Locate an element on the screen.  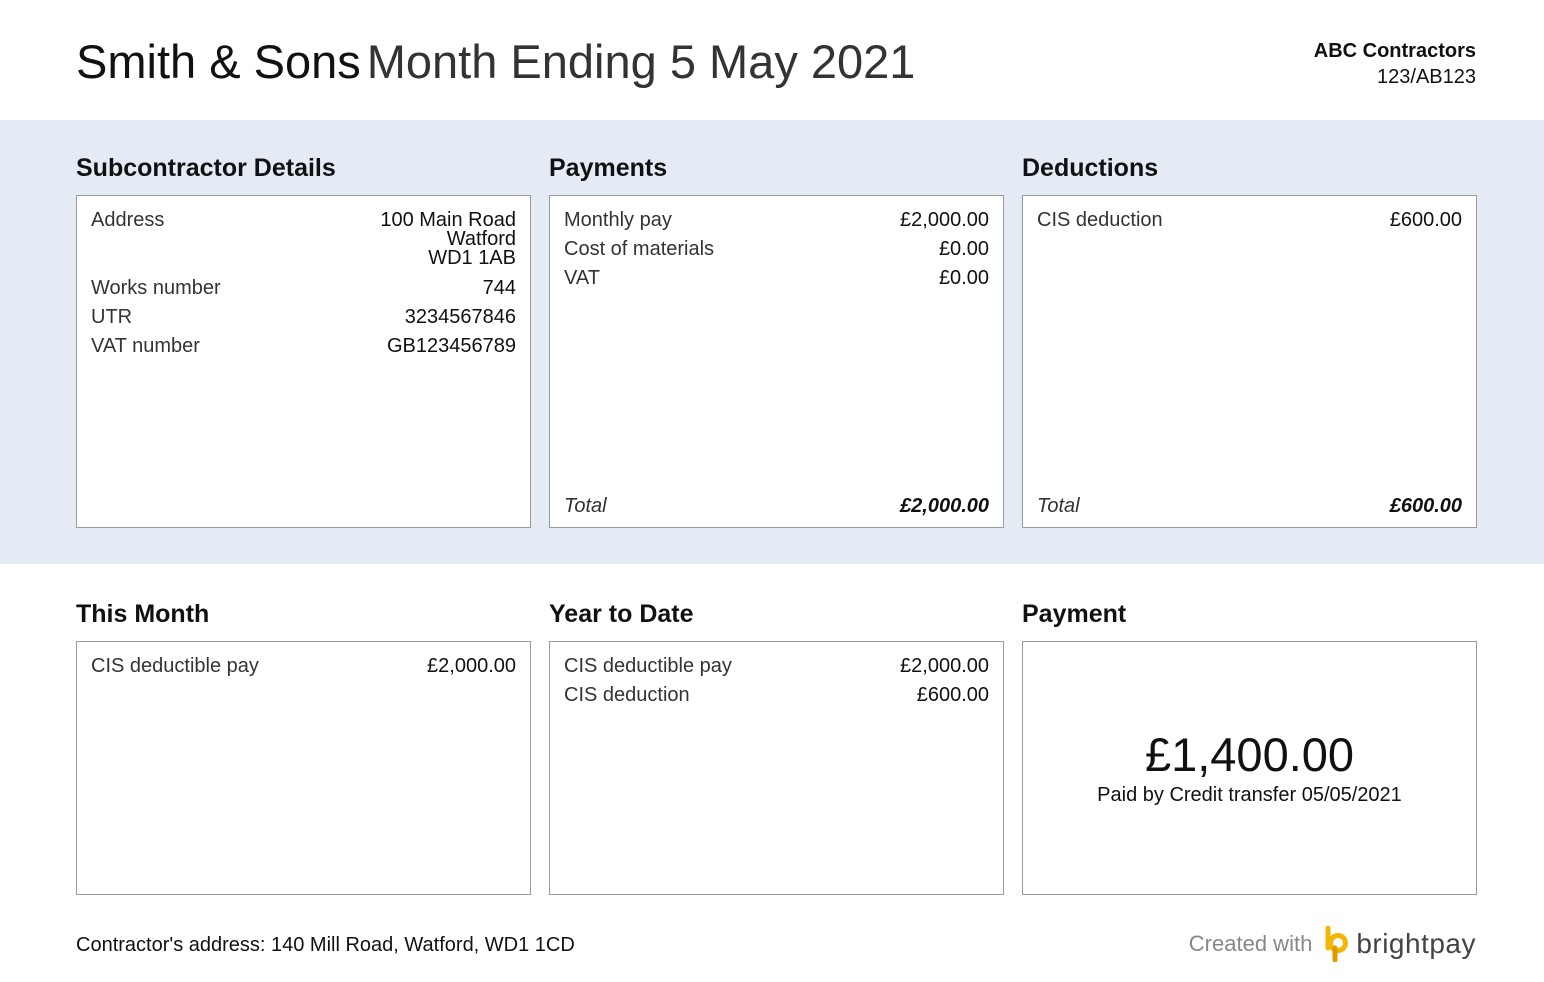
ytd-value: £2,000.00 is located at coordinates (944, 666).